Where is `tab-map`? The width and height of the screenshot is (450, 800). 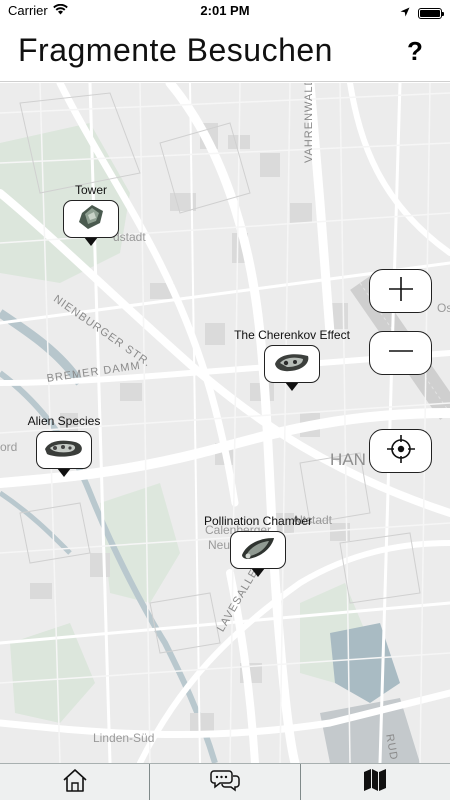
tab-map is located at coordinates (375, 782).